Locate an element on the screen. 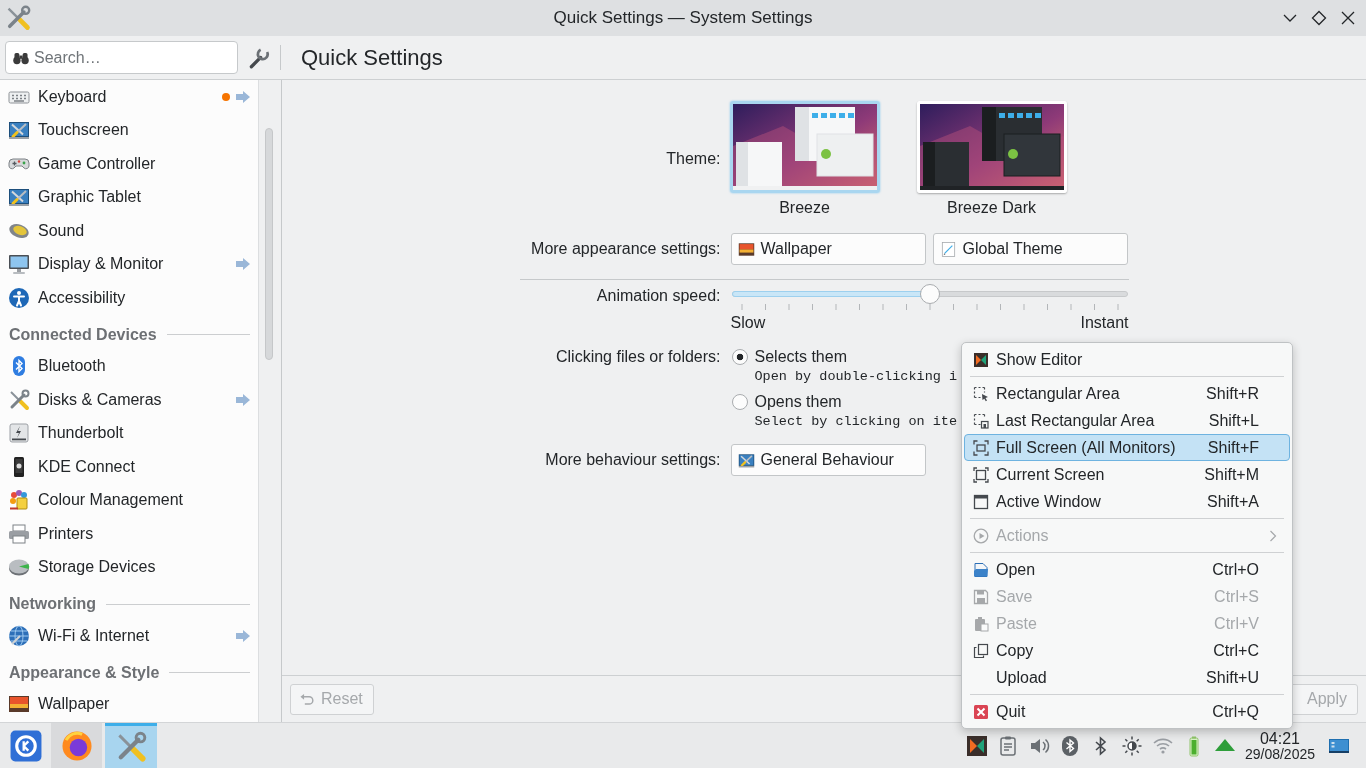 The width and height of the screenshot is (1366, 768). sidebar-item: Sound is located at coordinates (129, 231).